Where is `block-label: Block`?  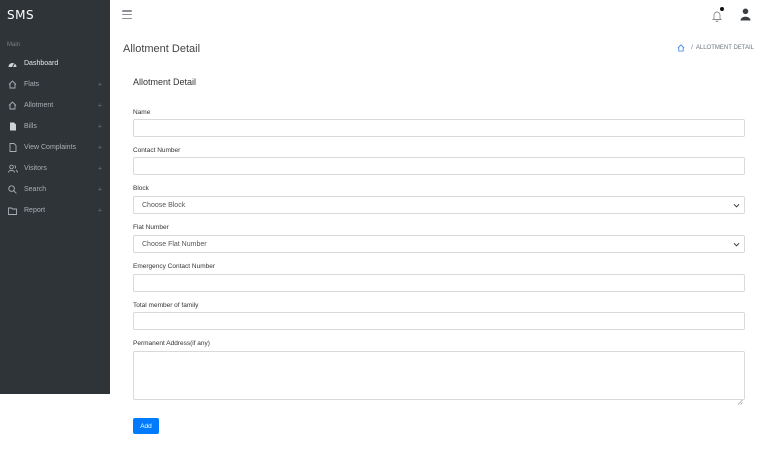 block-label: Block is located at coordinates (141, 188).